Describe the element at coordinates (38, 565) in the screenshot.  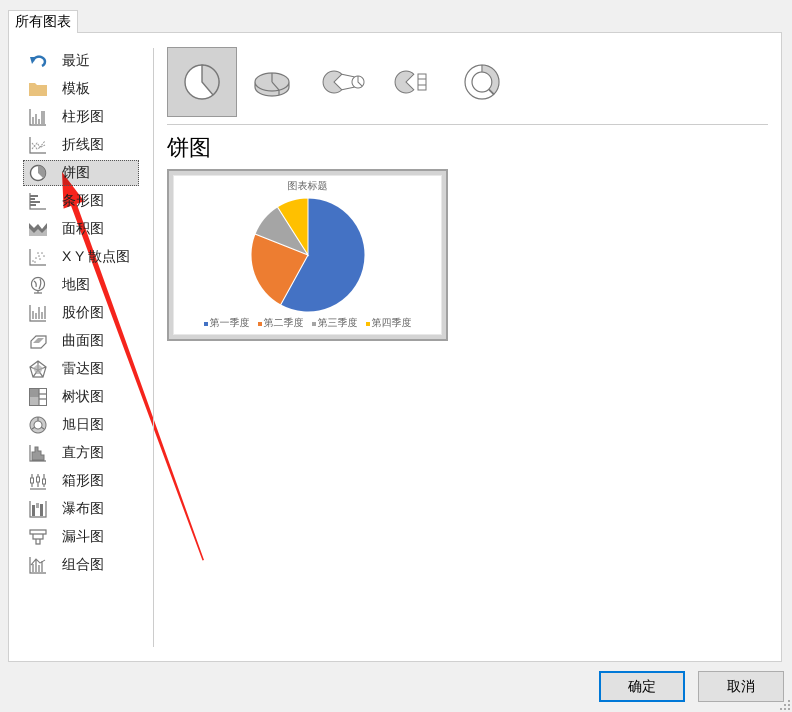
I see `combo-chart-icon` at that location.